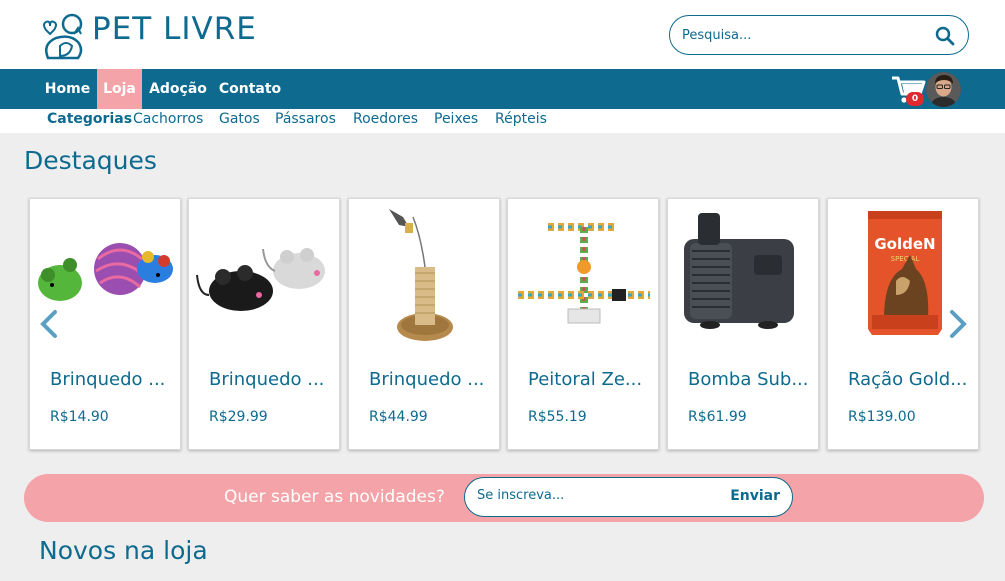  What do you see at coordinates (398, 417) in the screenshot?
I see `product-price: R$44.99` at bounding box center [398, 417].